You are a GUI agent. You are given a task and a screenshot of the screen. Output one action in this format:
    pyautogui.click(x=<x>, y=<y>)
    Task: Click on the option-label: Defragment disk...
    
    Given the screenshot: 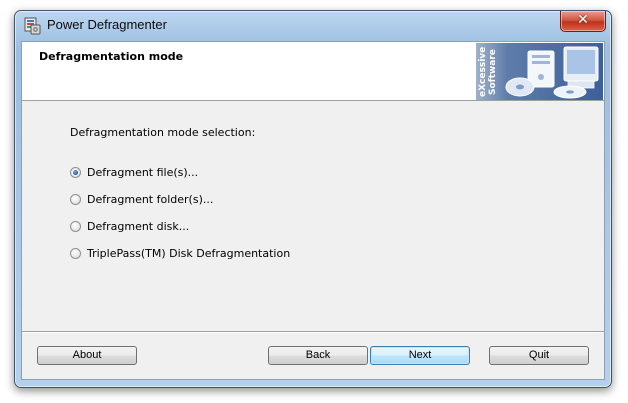 What is the action you would take?
    pyautogui.click(x=138, y=226)
    